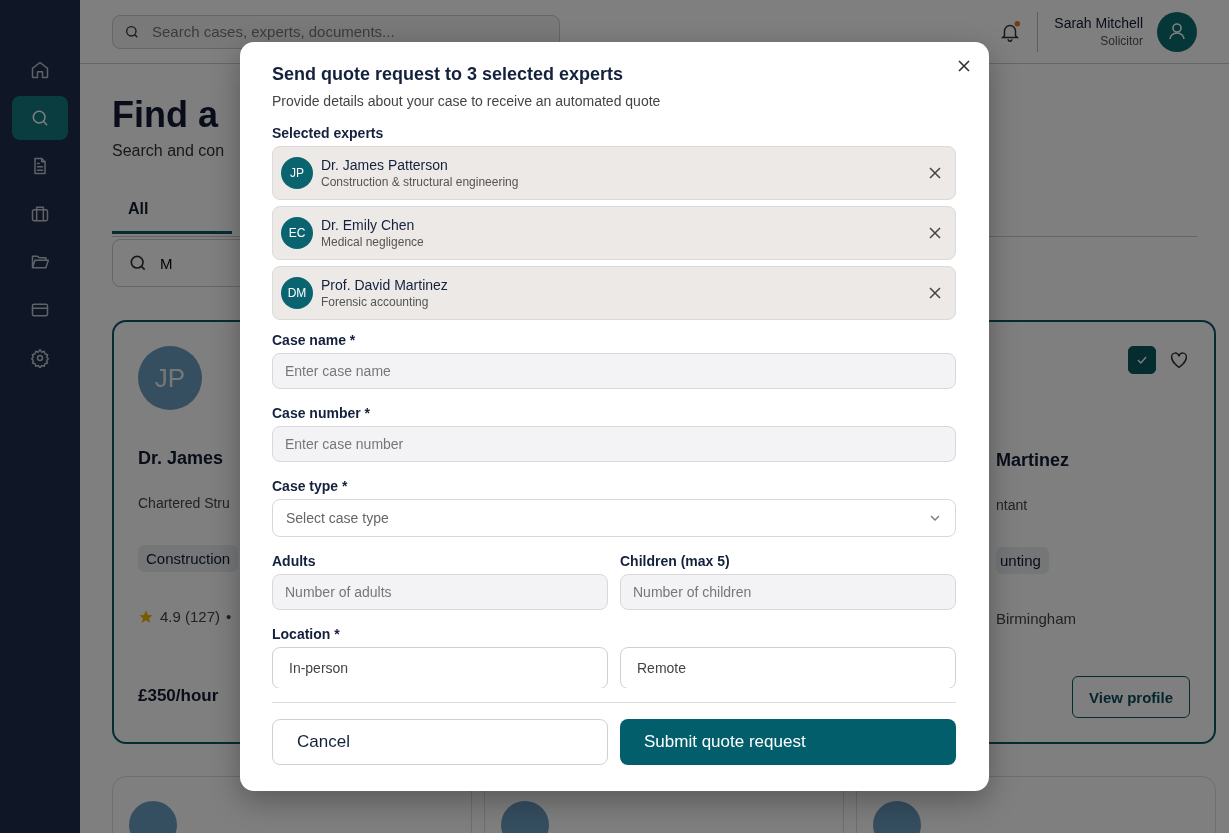  Describe the element at coordinates (788, 742) in the screenshot. I see `submit-button: Submit quote request` at that location.